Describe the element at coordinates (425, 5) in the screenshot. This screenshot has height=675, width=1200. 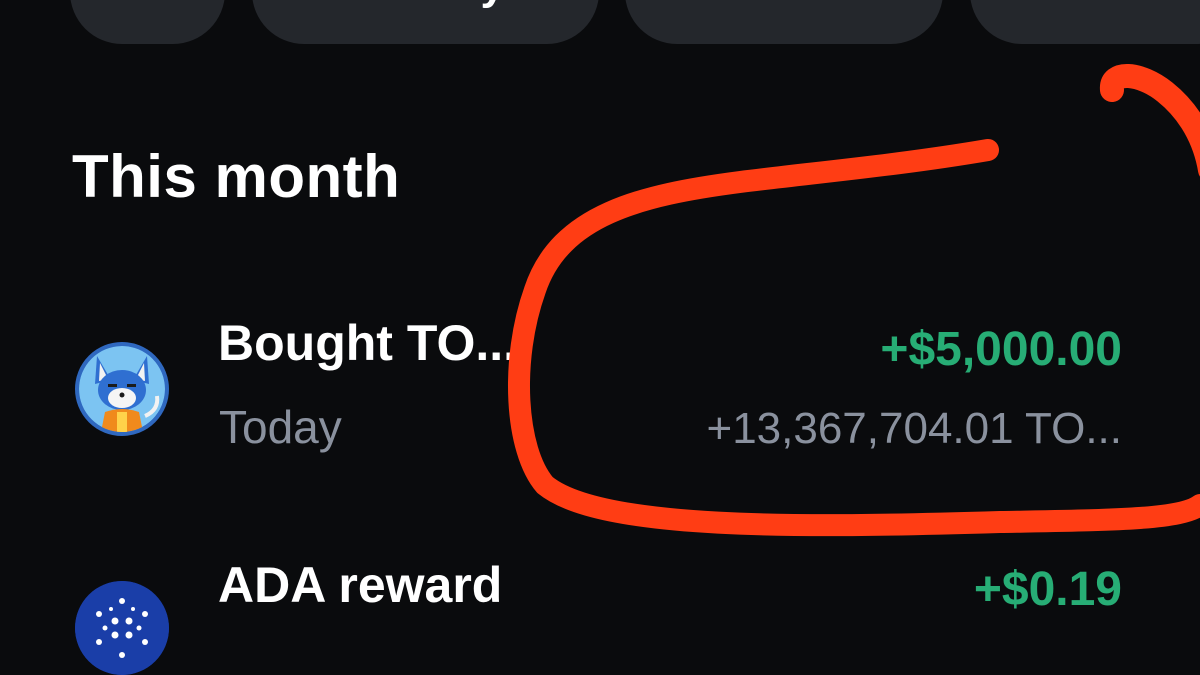
I see `filter-chip-label: Activity` at that location.